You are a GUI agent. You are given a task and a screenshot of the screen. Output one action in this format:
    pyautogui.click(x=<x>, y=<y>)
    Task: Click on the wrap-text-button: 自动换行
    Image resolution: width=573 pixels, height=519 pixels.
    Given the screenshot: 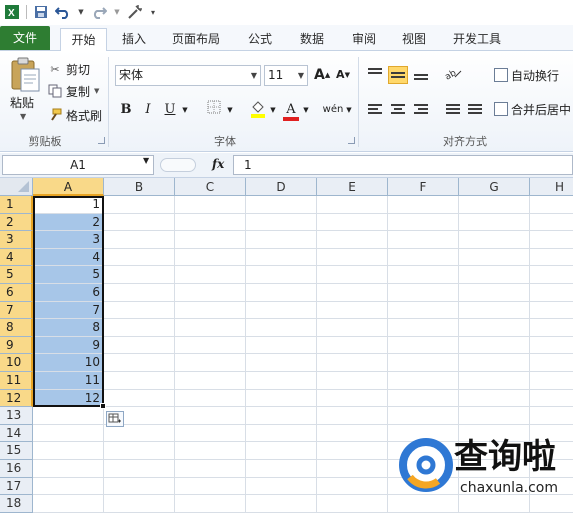 What is the action you would take?
    pyautogui.click(x=526, y=75)
    